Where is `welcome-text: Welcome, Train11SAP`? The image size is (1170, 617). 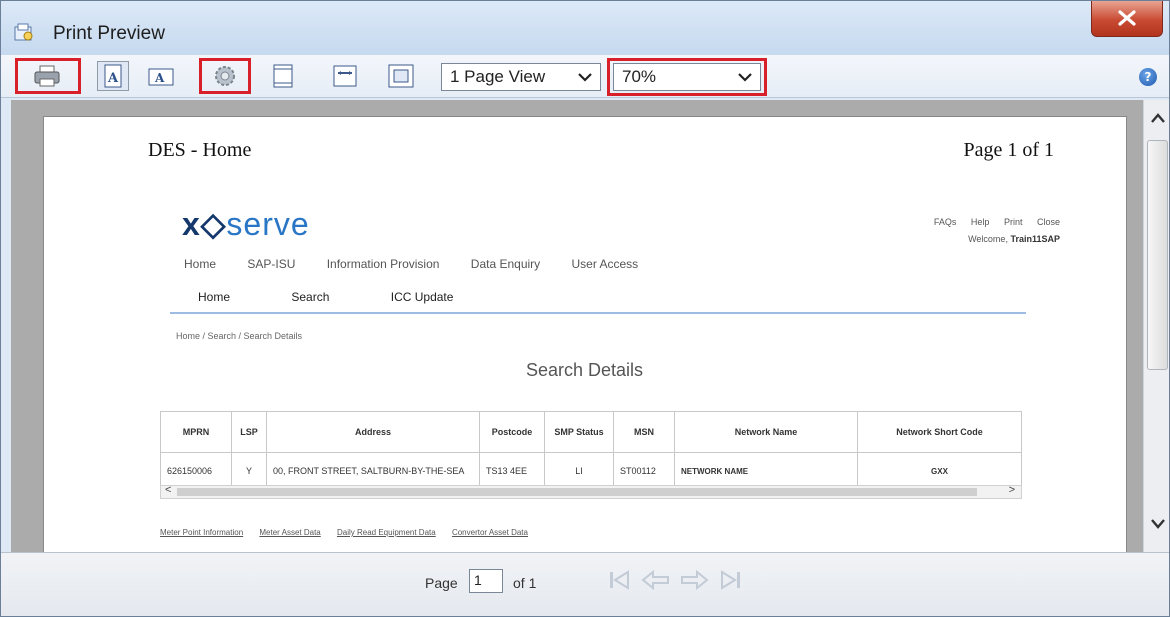
welcome-text: Welcome, Train11SAP is located at coordinates (1014, 239).